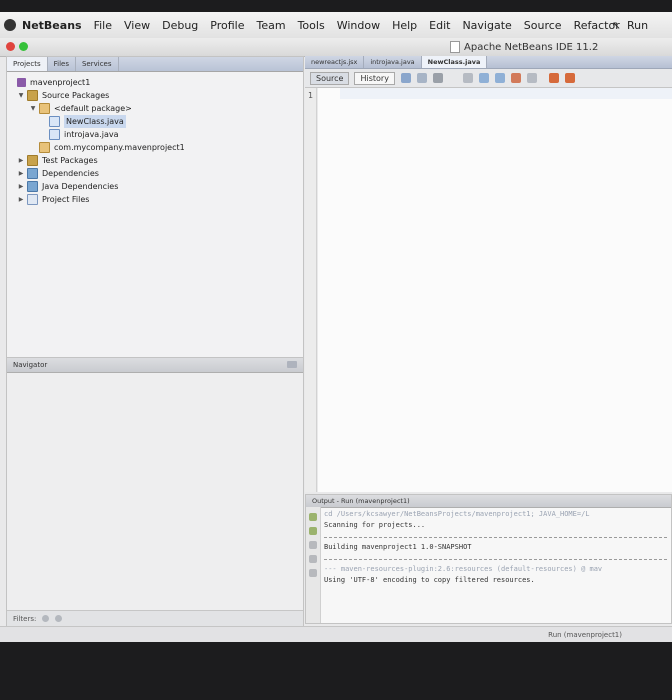  I want to click on rerun-with-goals-icon, so click(313, 531).